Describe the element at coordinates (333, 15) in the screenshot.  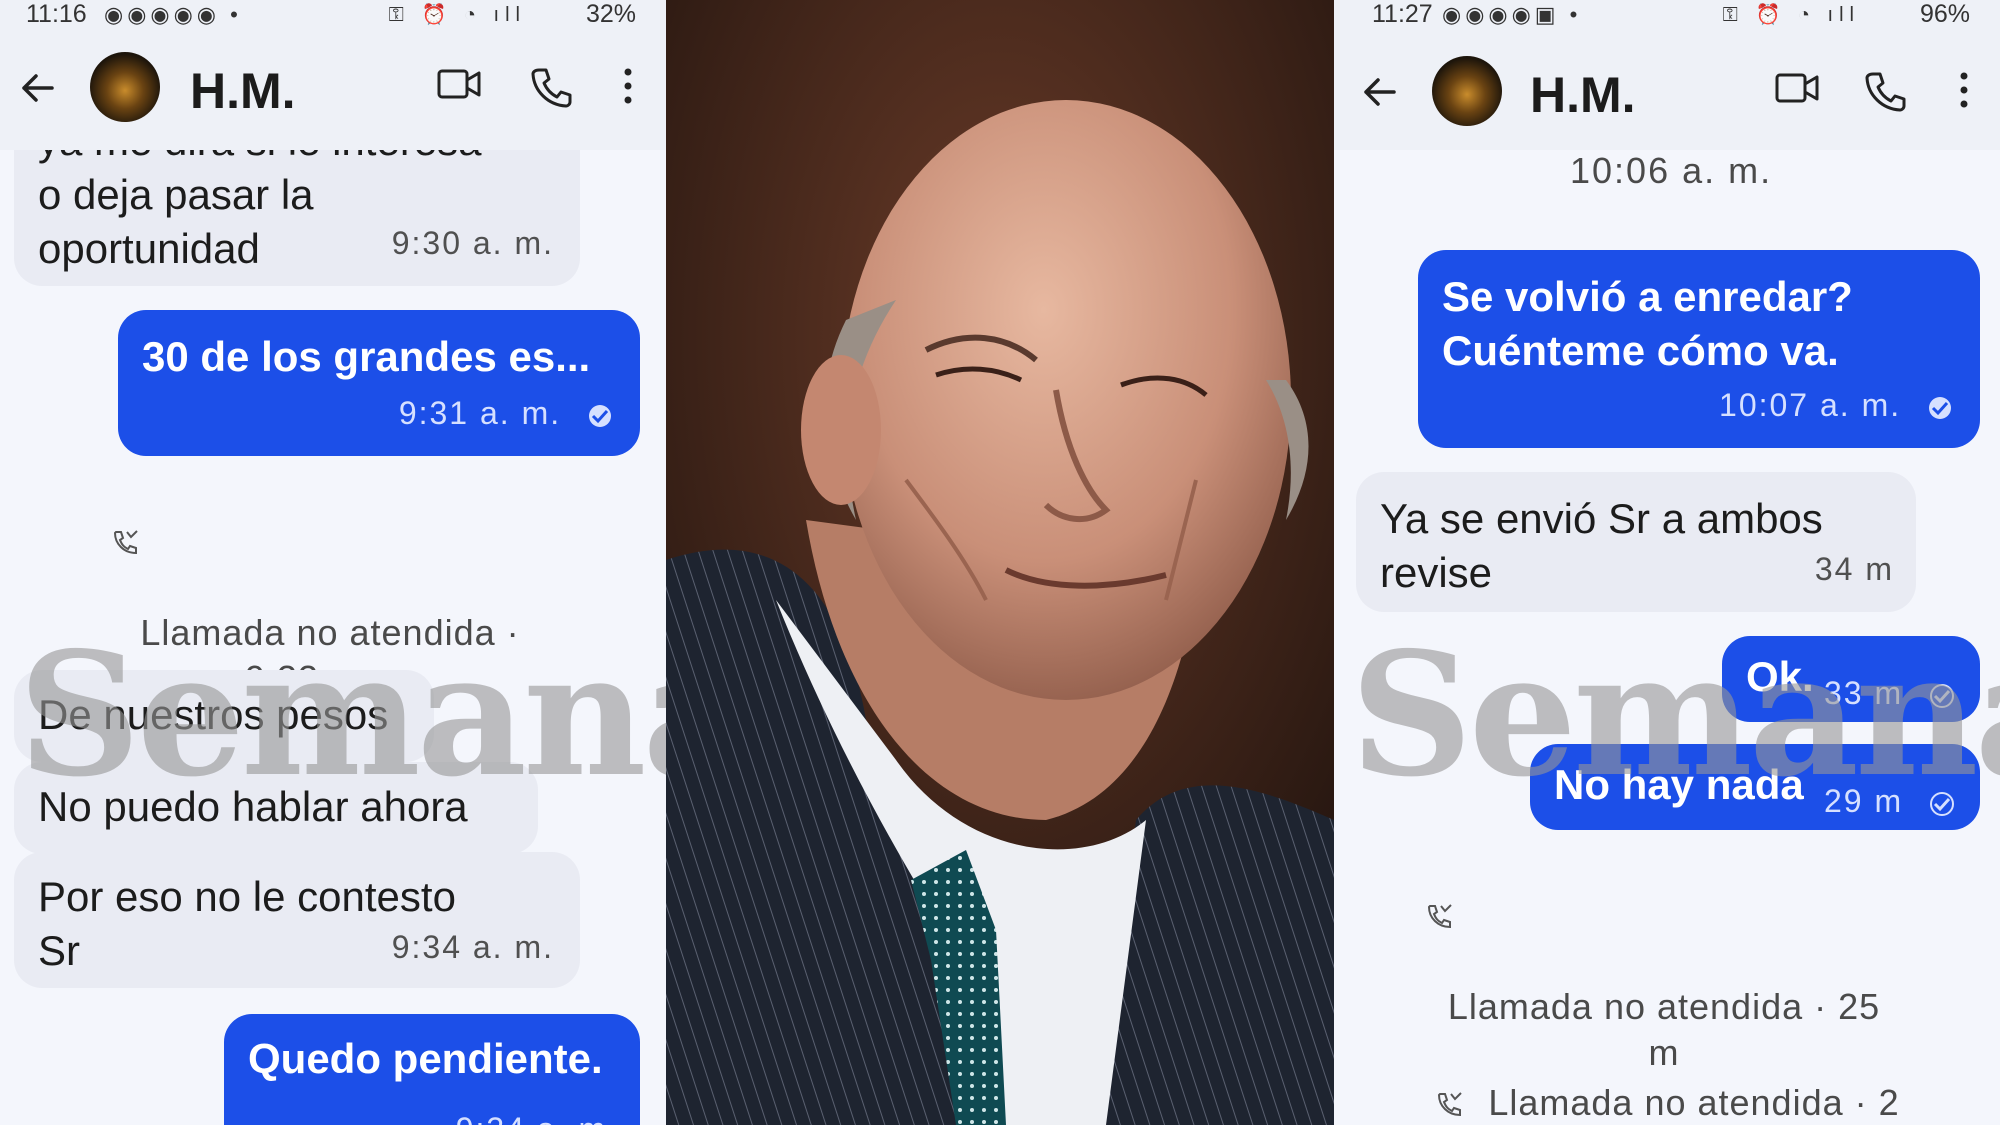
I see `status-bar: 11:16 ◉◉◉◉◉ • ⚿ ⏰ ◔ ıll 32%` at that location.